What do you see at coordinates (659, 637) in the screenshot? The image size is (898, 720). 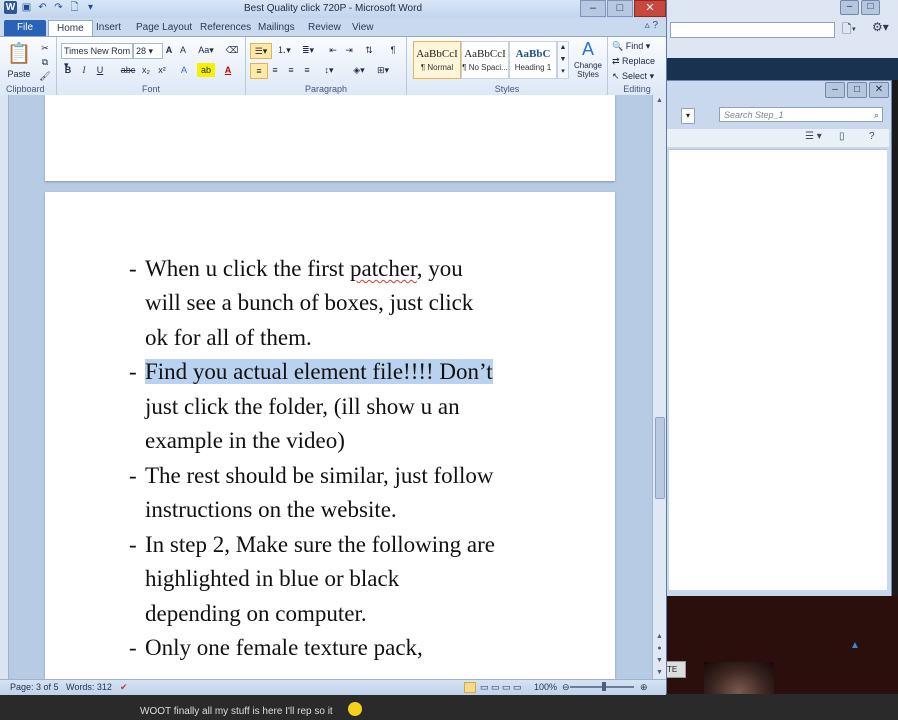 I see `scroll-up-page-icon: ▲` at bounding box center [659, 637].